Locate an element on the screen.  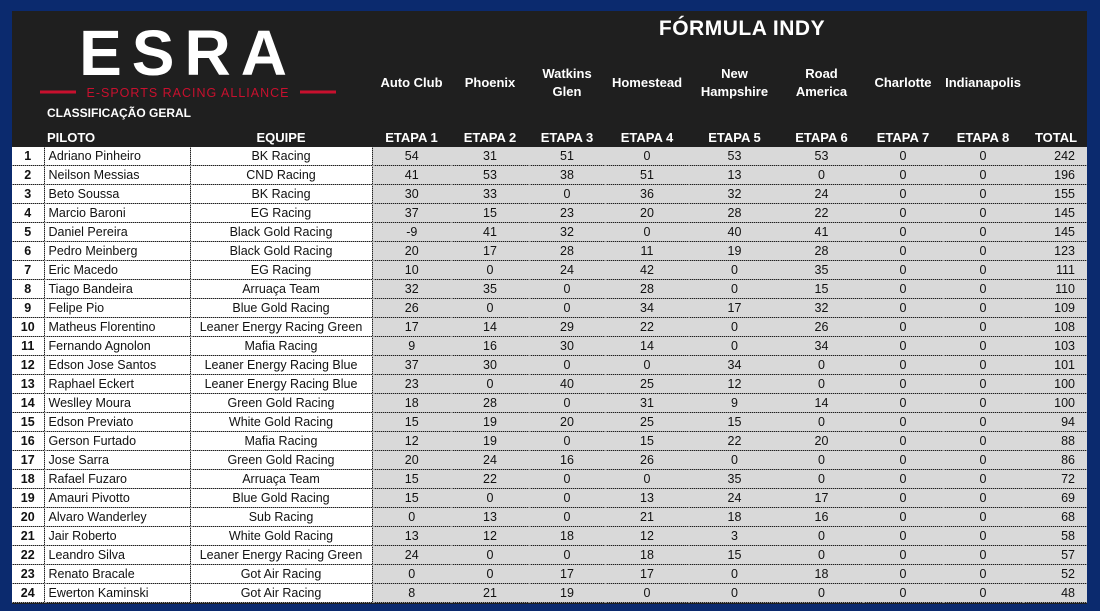
pilot-cell: Adriano Pinheiro is located at coordinates (117, 156).